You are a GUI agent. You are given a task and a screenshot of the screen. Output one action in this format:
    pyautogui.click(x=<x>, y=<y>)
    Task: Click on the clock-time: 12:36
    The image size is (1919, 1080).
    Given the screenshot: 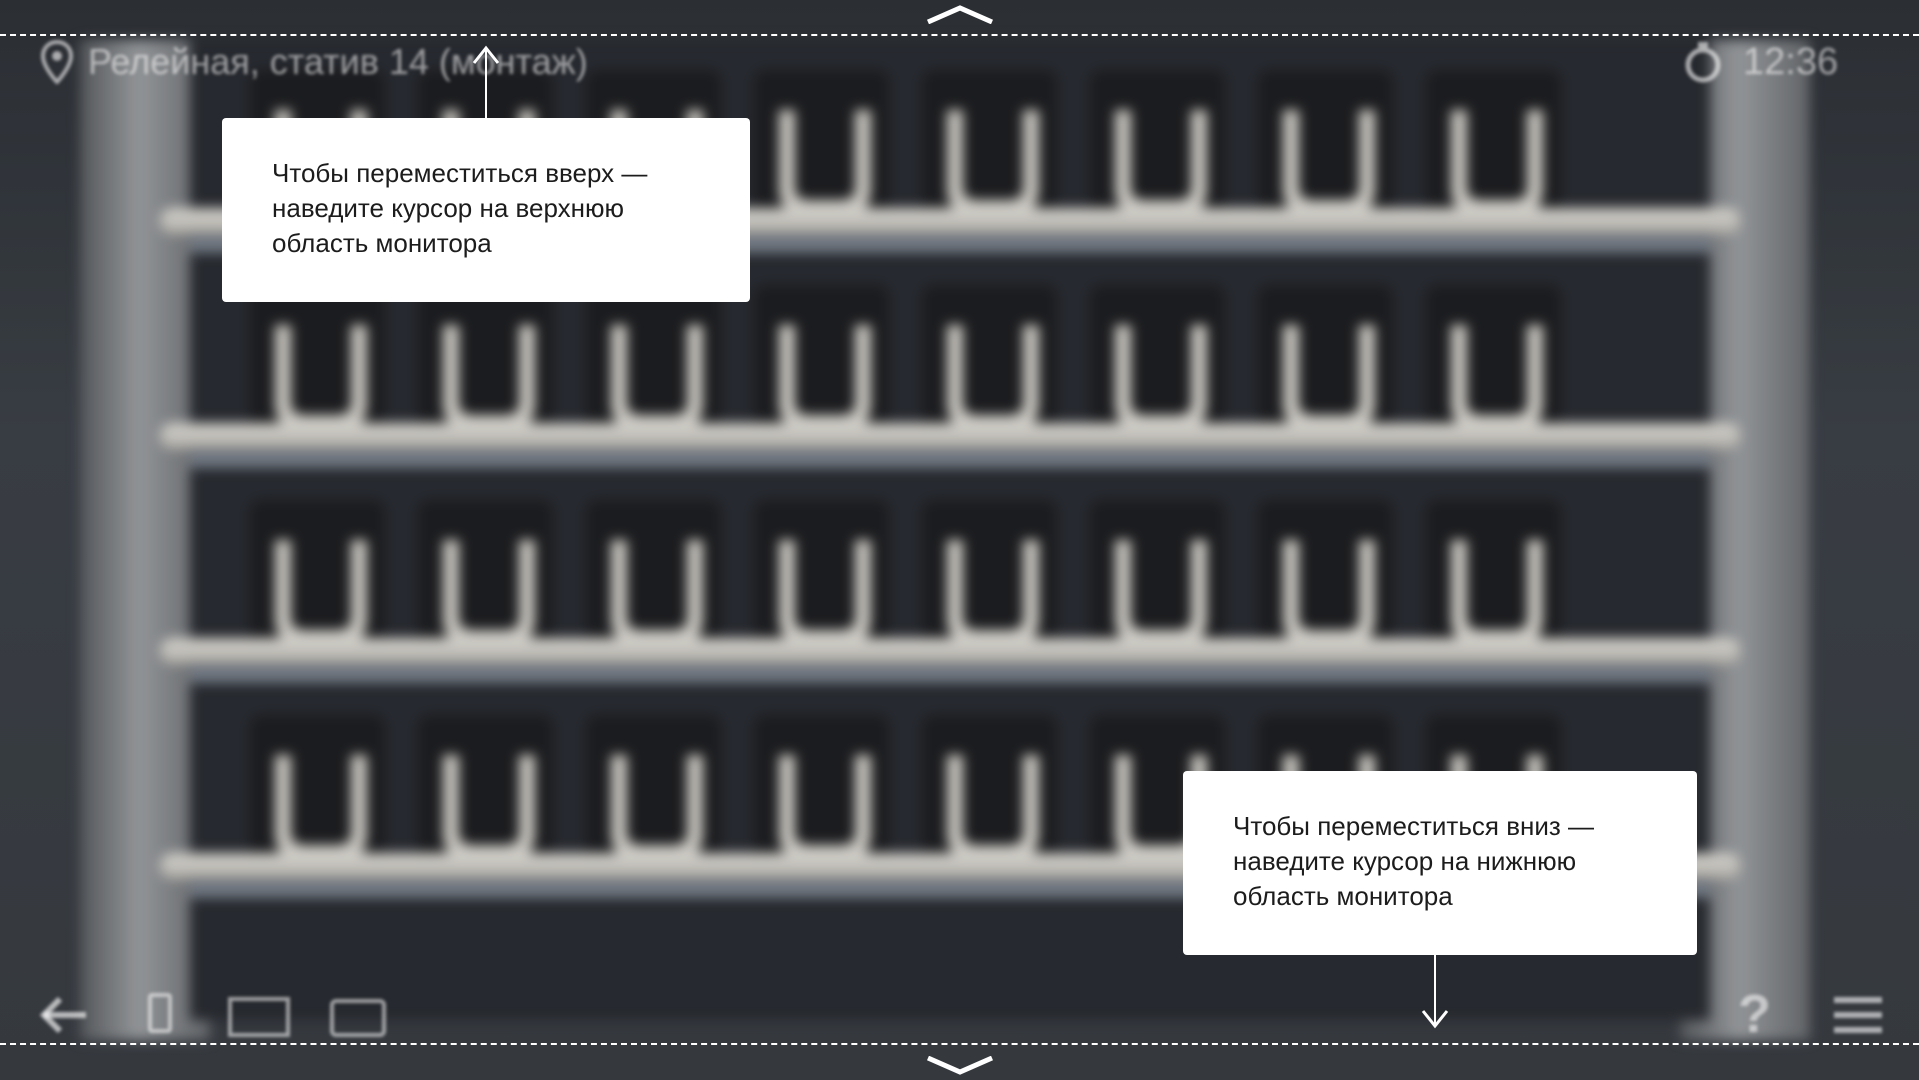 What is the action you would take?
    pyautogui.click(x=1791, y=61)
    